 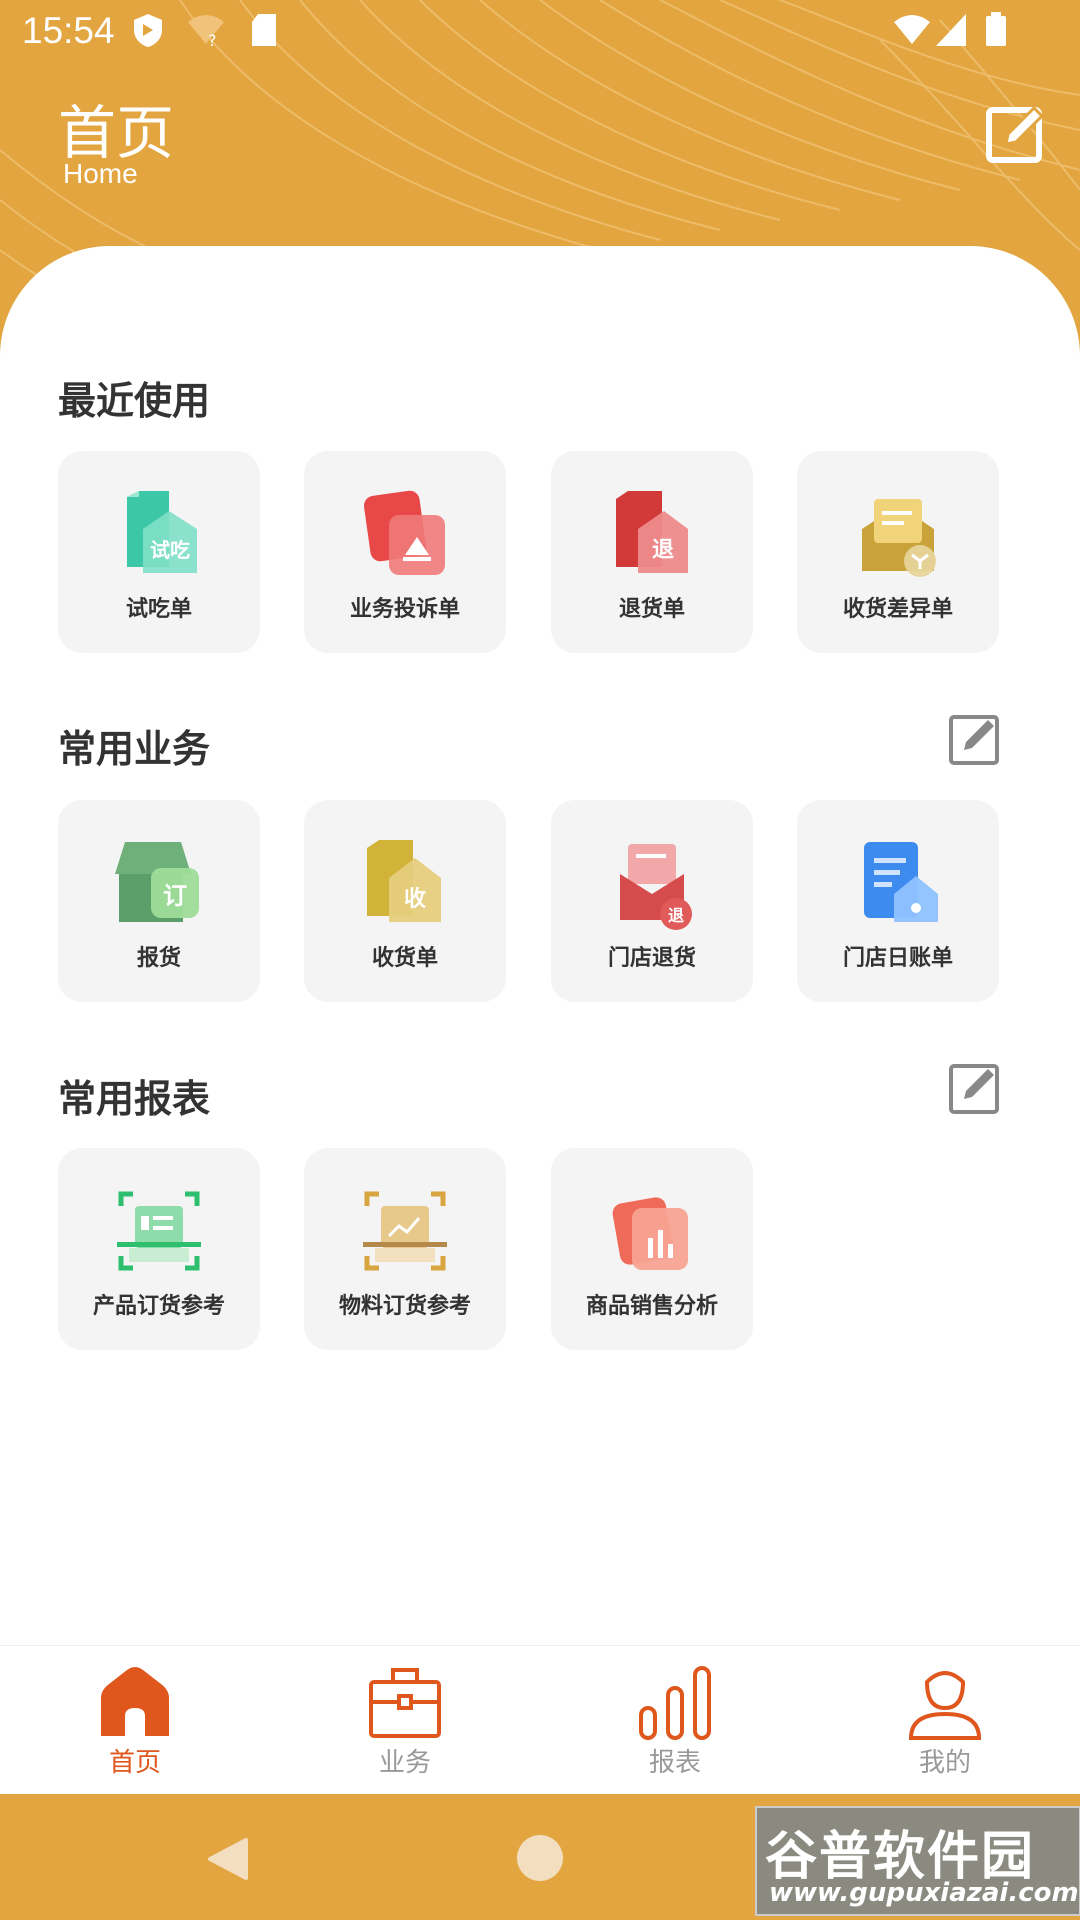 I want to click on tile-label: 商品销售分析, so click(x=651, y=1306).